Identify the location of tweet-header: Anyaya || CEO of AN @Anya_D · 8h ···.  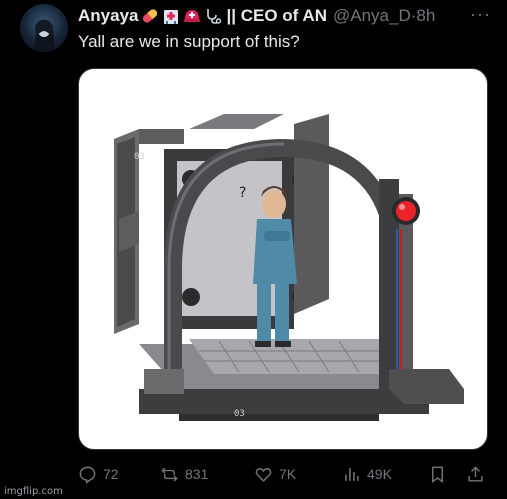
(284, 16).